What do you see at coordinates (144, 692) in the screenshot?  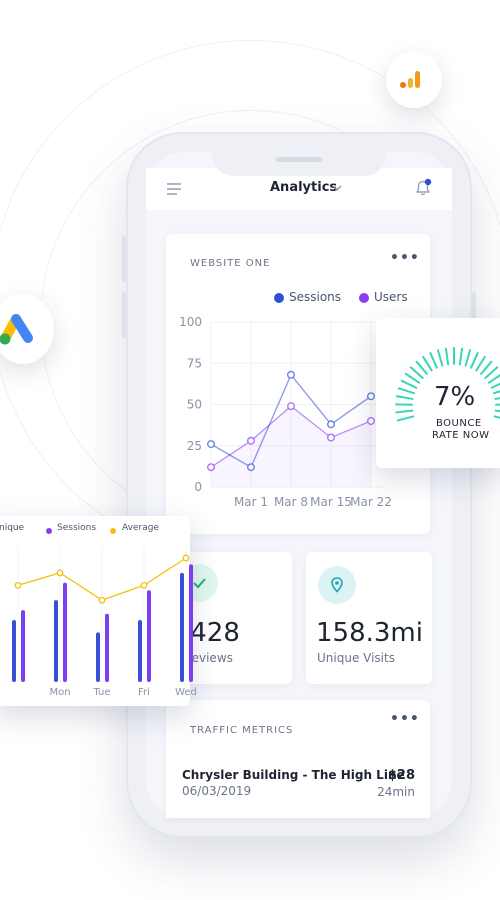 I see `x-tick-label: Fri` at bounding box center [144, 692].